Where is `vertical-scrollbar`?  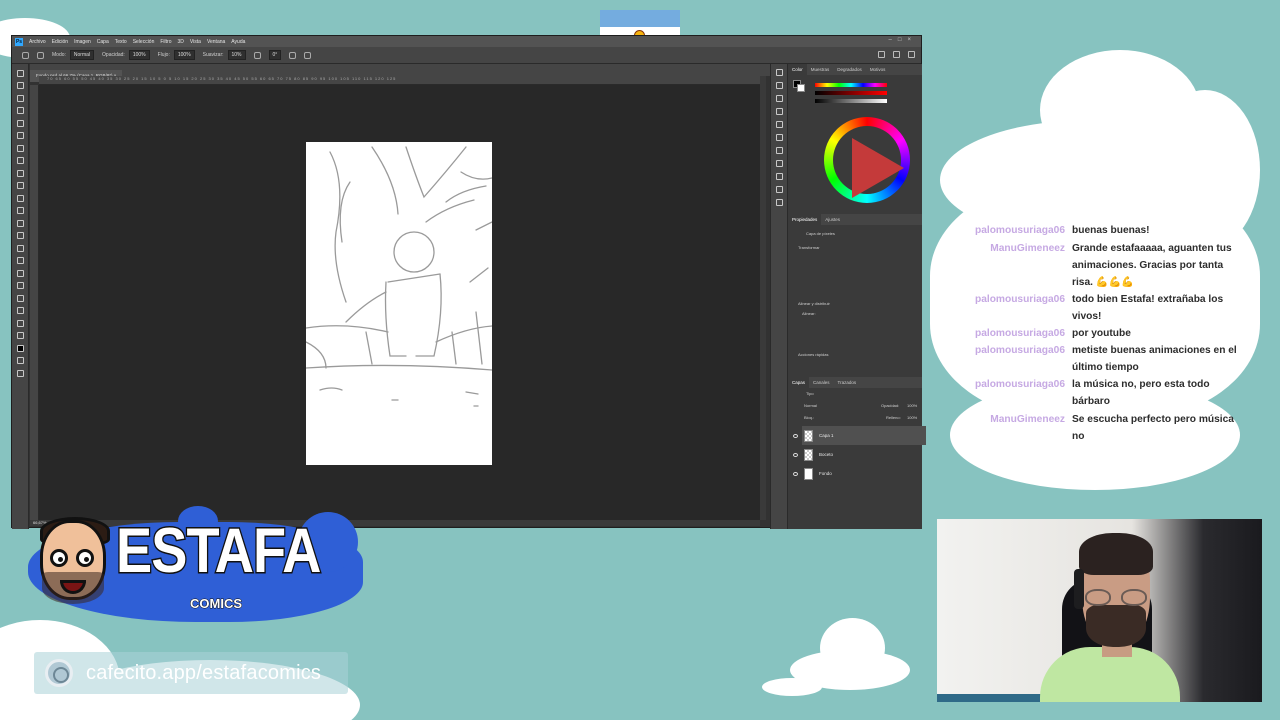
vertical-scrollbar is located at coordinates (763, 298).